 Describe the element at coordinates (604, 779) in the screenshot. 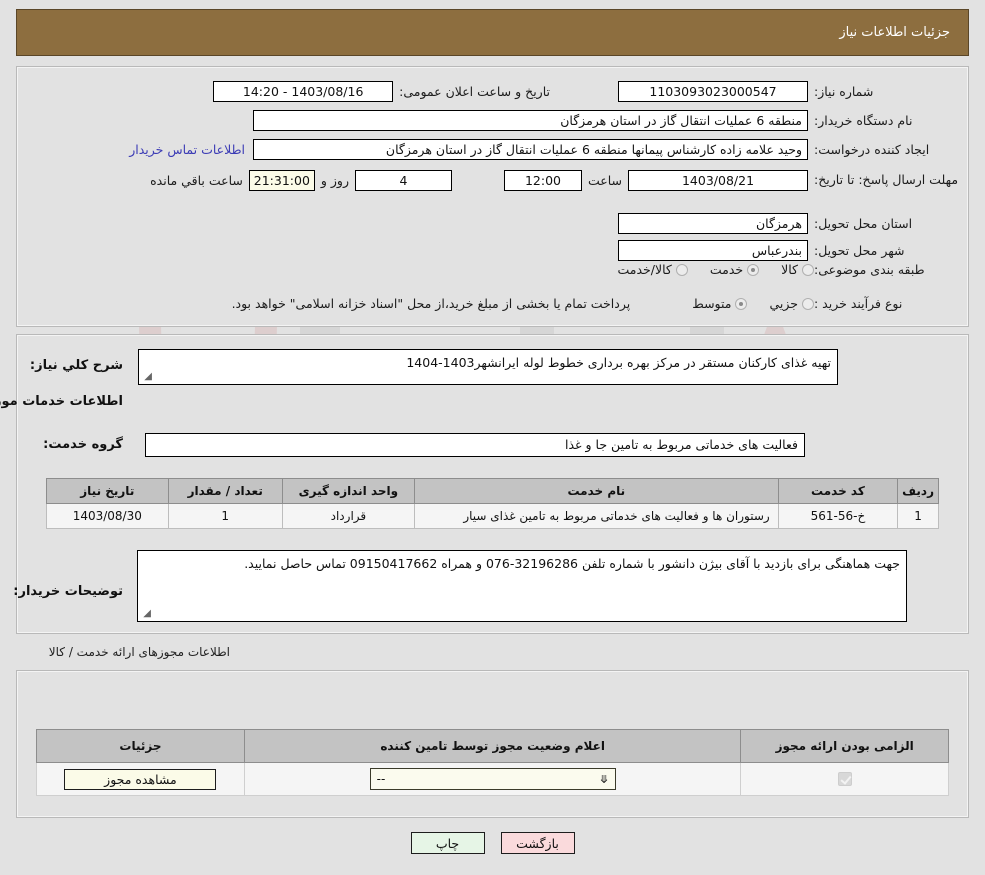

I see `chevron-down-icon: ⤋` at that location.